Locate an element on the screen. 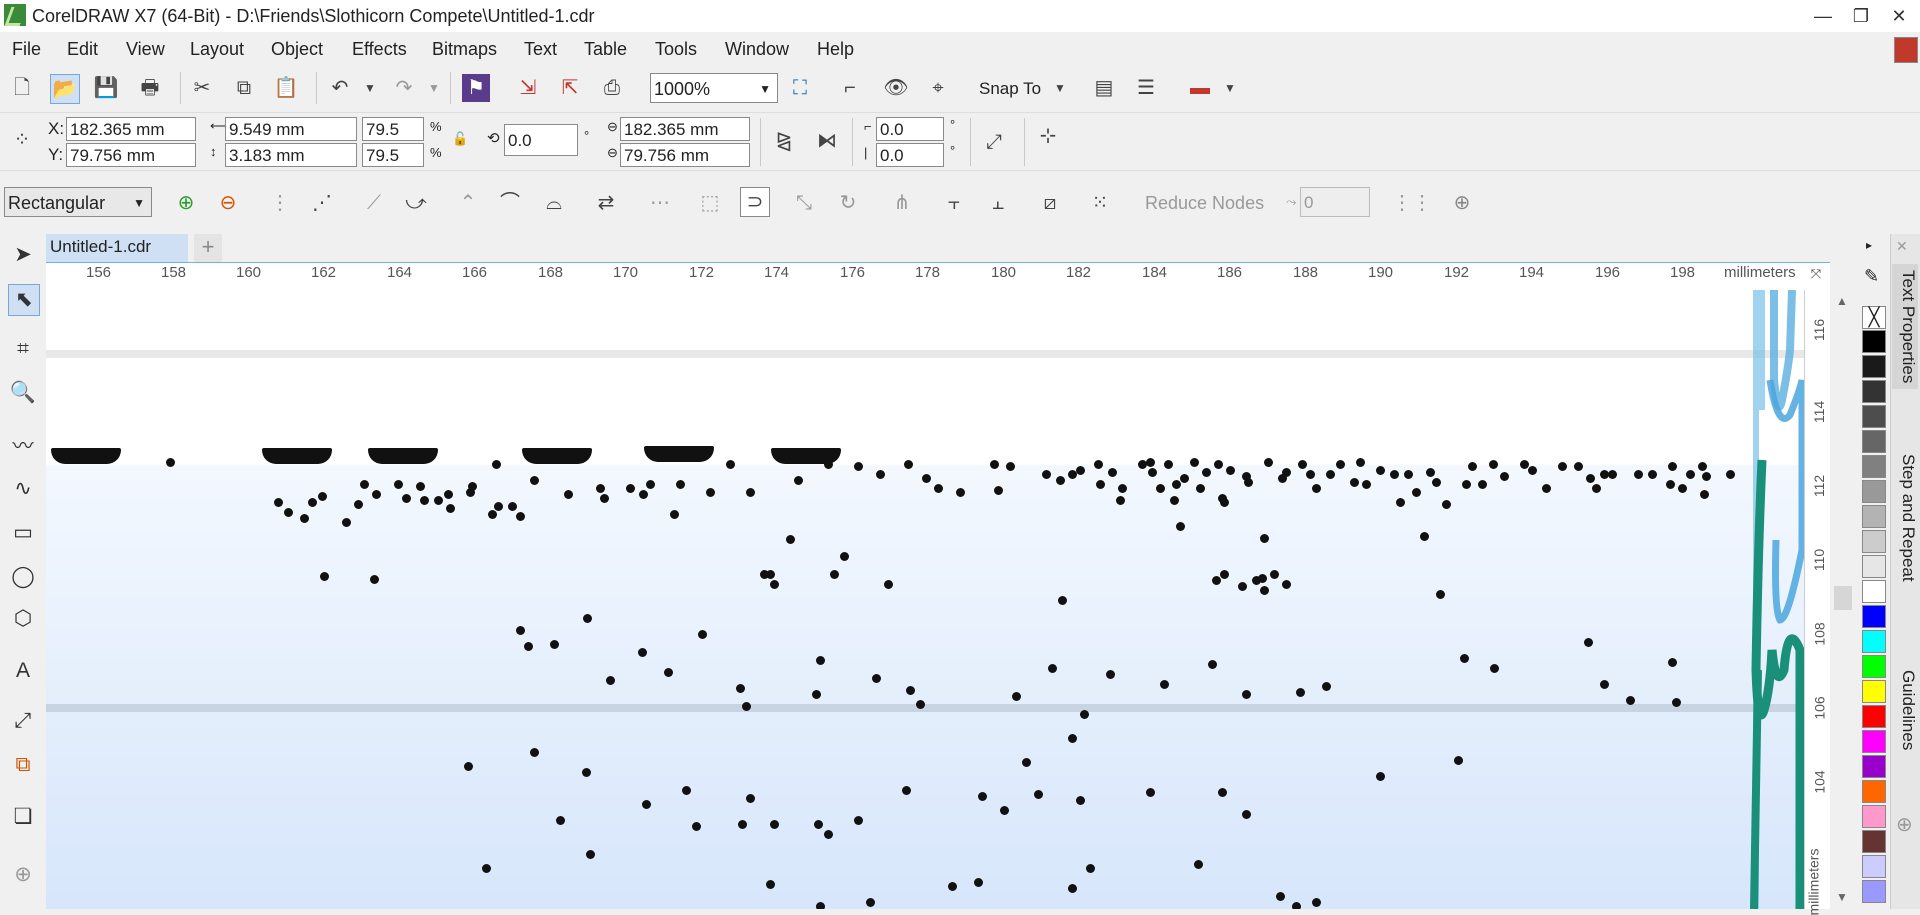 This screenshot has height=915, width=1920. show-guidelines-icon: ⌖ is located at coordinates (938, 88).